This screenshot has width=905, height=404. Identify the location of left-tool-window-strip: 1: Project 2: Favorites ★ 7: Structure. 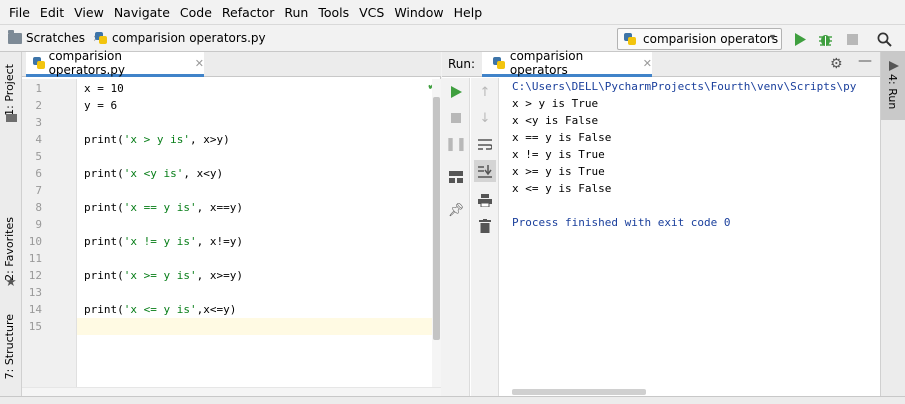
(11, 224).